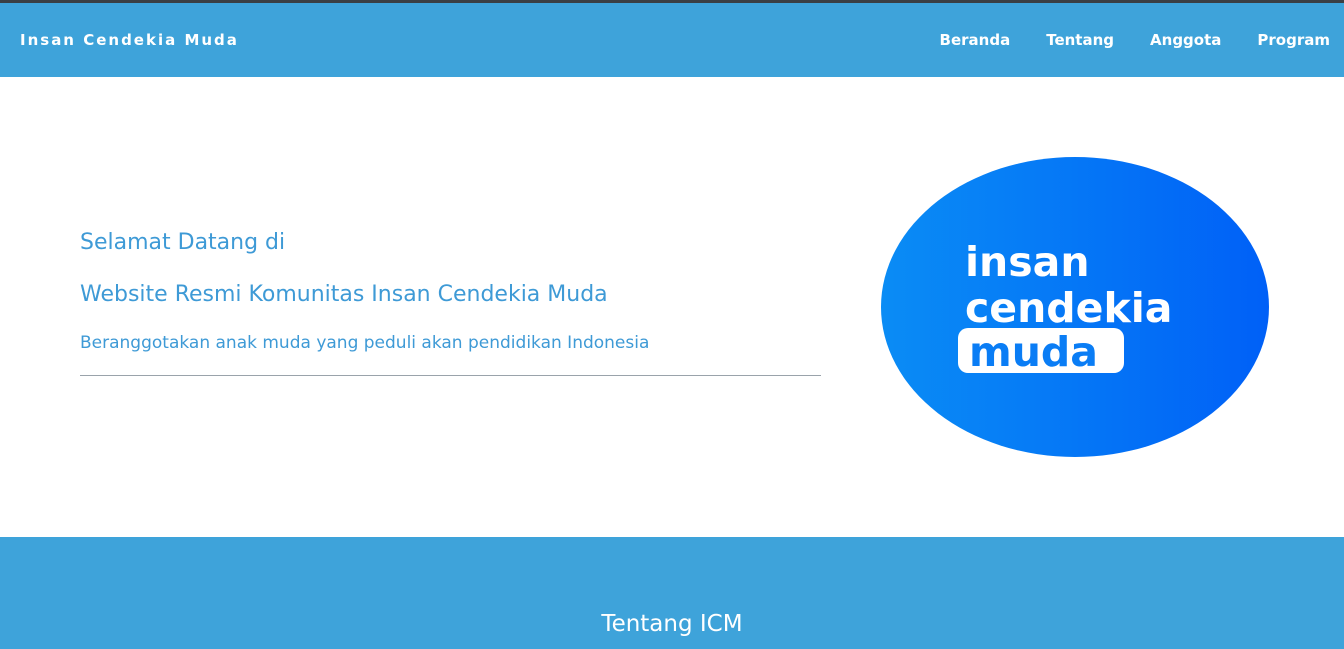 The height and width of the screenshot is (649, 1344). I want to click on logo-word-muda: muda, so click(1033, 352).